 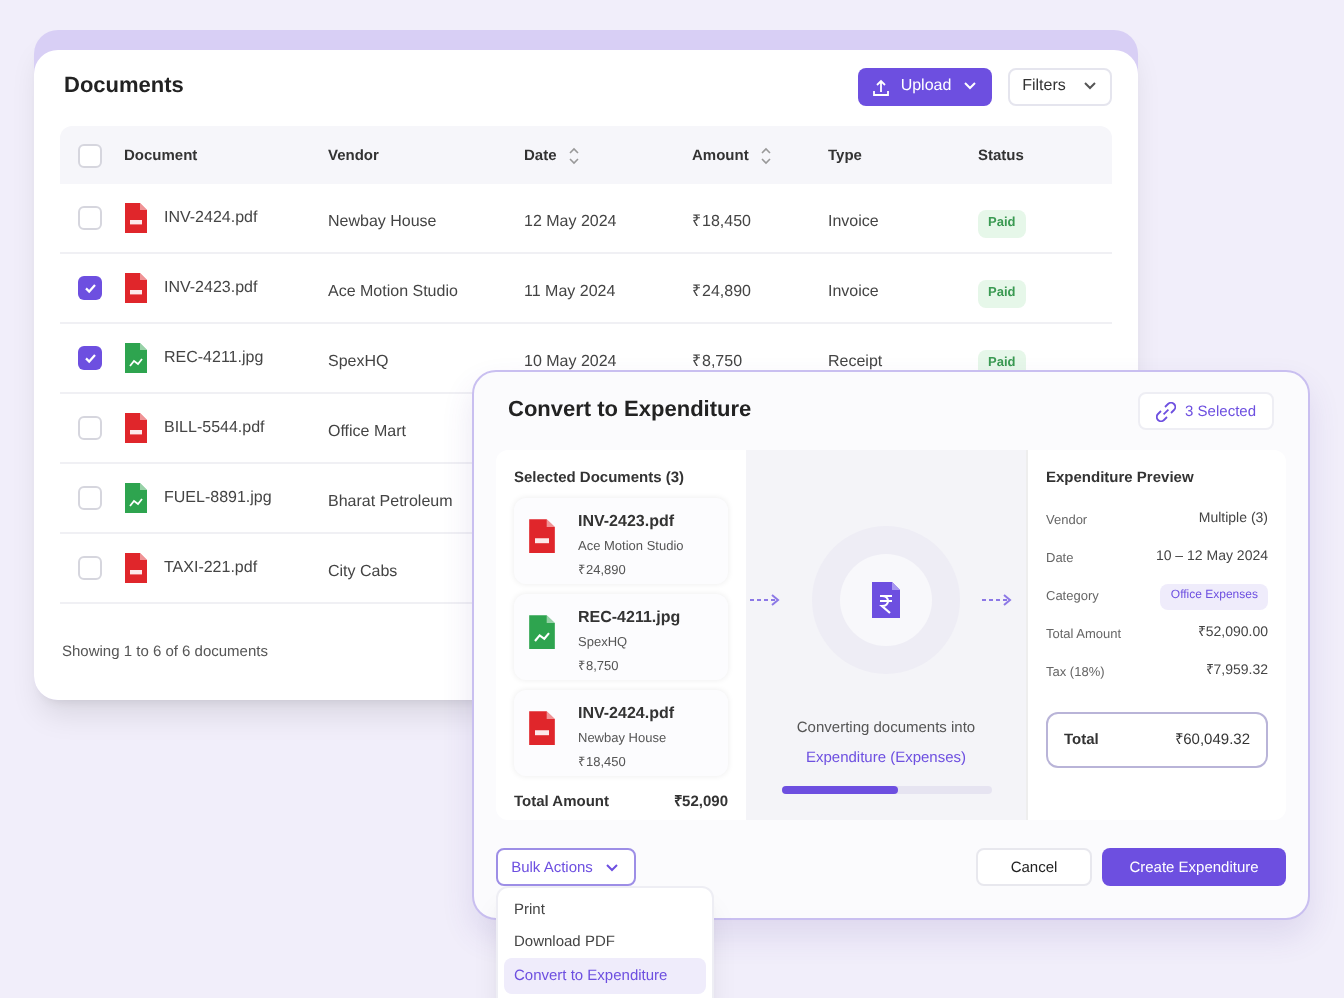 I want to click on table-cell: 11 May 2024, so click(x=570, y=291).